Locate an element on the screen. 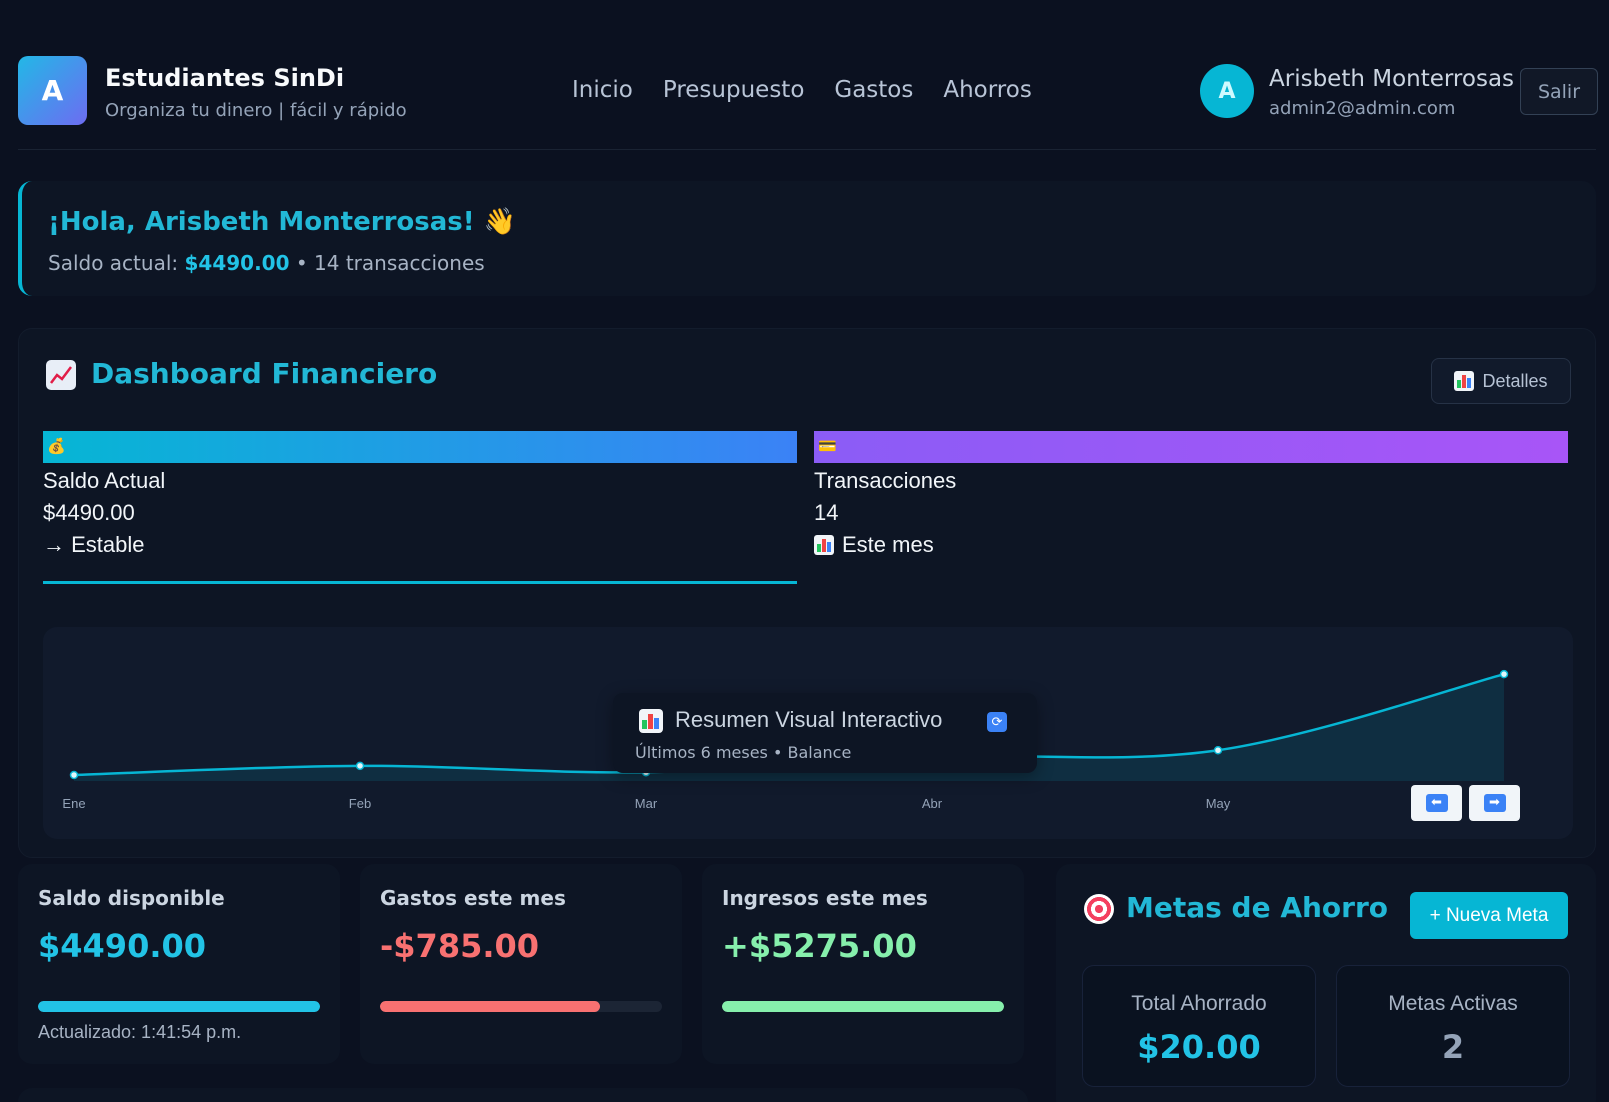 Image resolution: width=1609 pixels, height=1102 pixels. stat-note: Este mes is located at coordinates (1191, 545).